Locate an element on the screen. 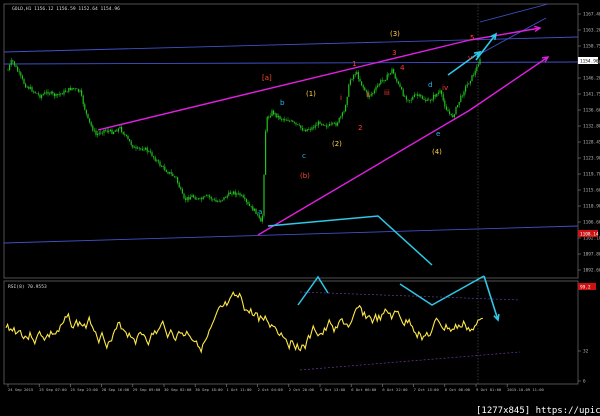 This screenshot has width=600, height=416. wave-label: c is located at coordinates (304, 155).